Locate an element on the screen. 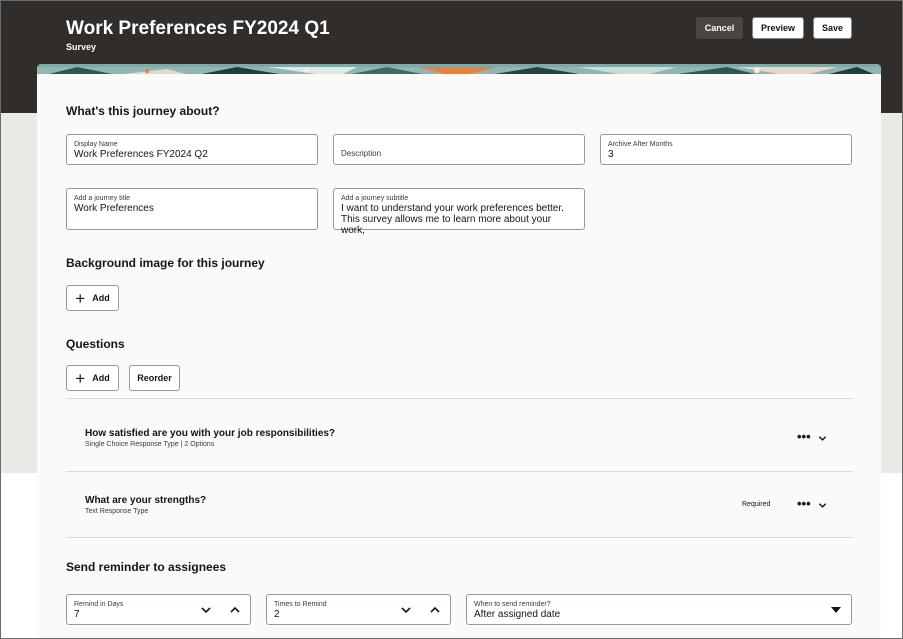 This screenshot has width=903, height=639. when-label: When to send reminder? is located at coordinates (512, 604).